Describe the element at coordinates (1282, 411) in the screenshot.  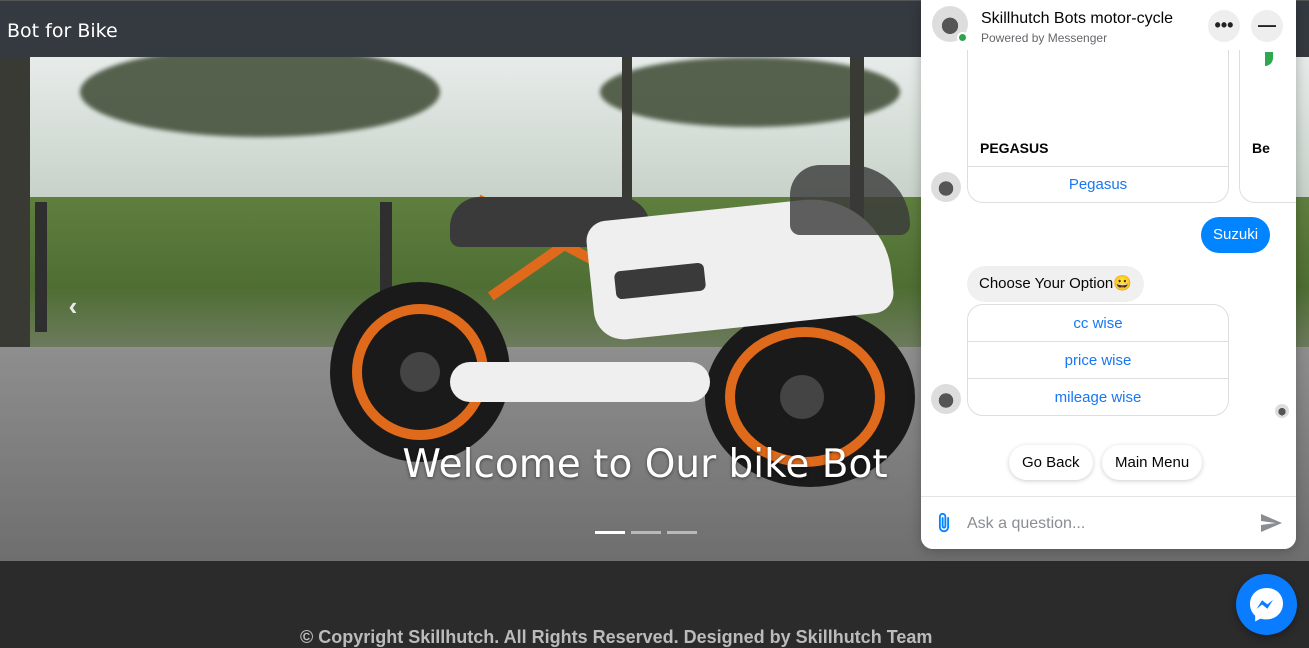
I see `seen-indicator-avatar` at that location.